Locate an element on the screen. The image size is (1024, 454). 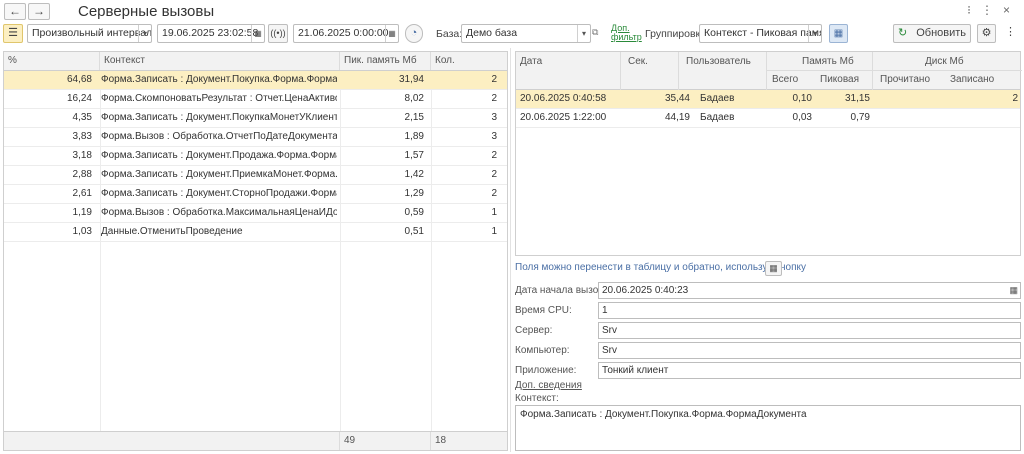
col-header-count: Кол. is located at coordinates (469, 61).